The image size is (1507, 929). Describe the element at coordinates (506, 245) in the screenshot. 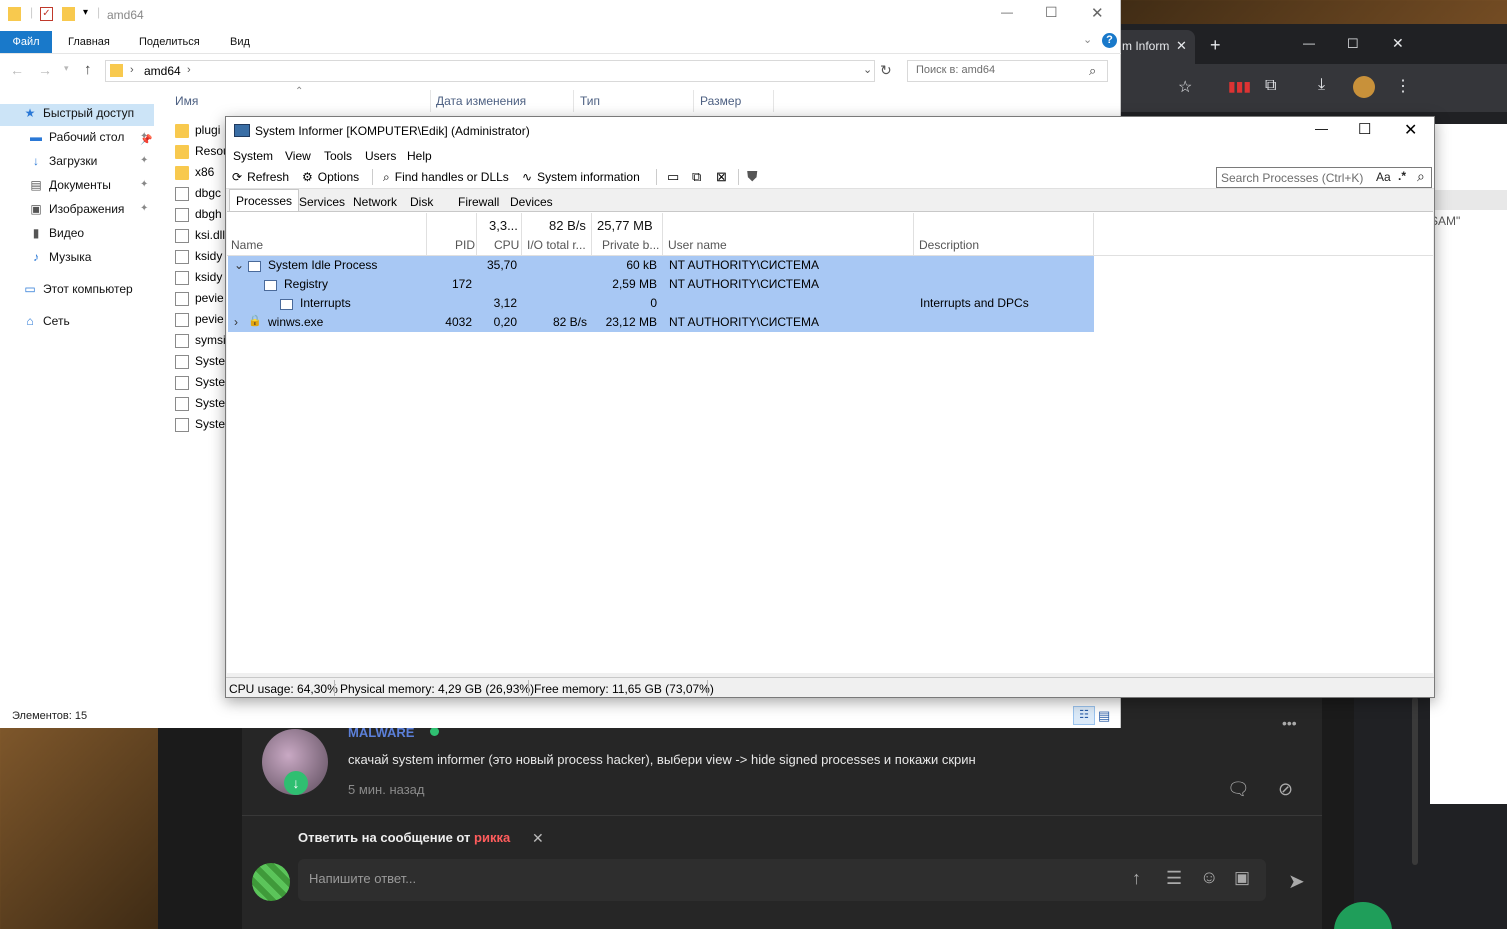

I see `col-cpu: CPU` at that location.